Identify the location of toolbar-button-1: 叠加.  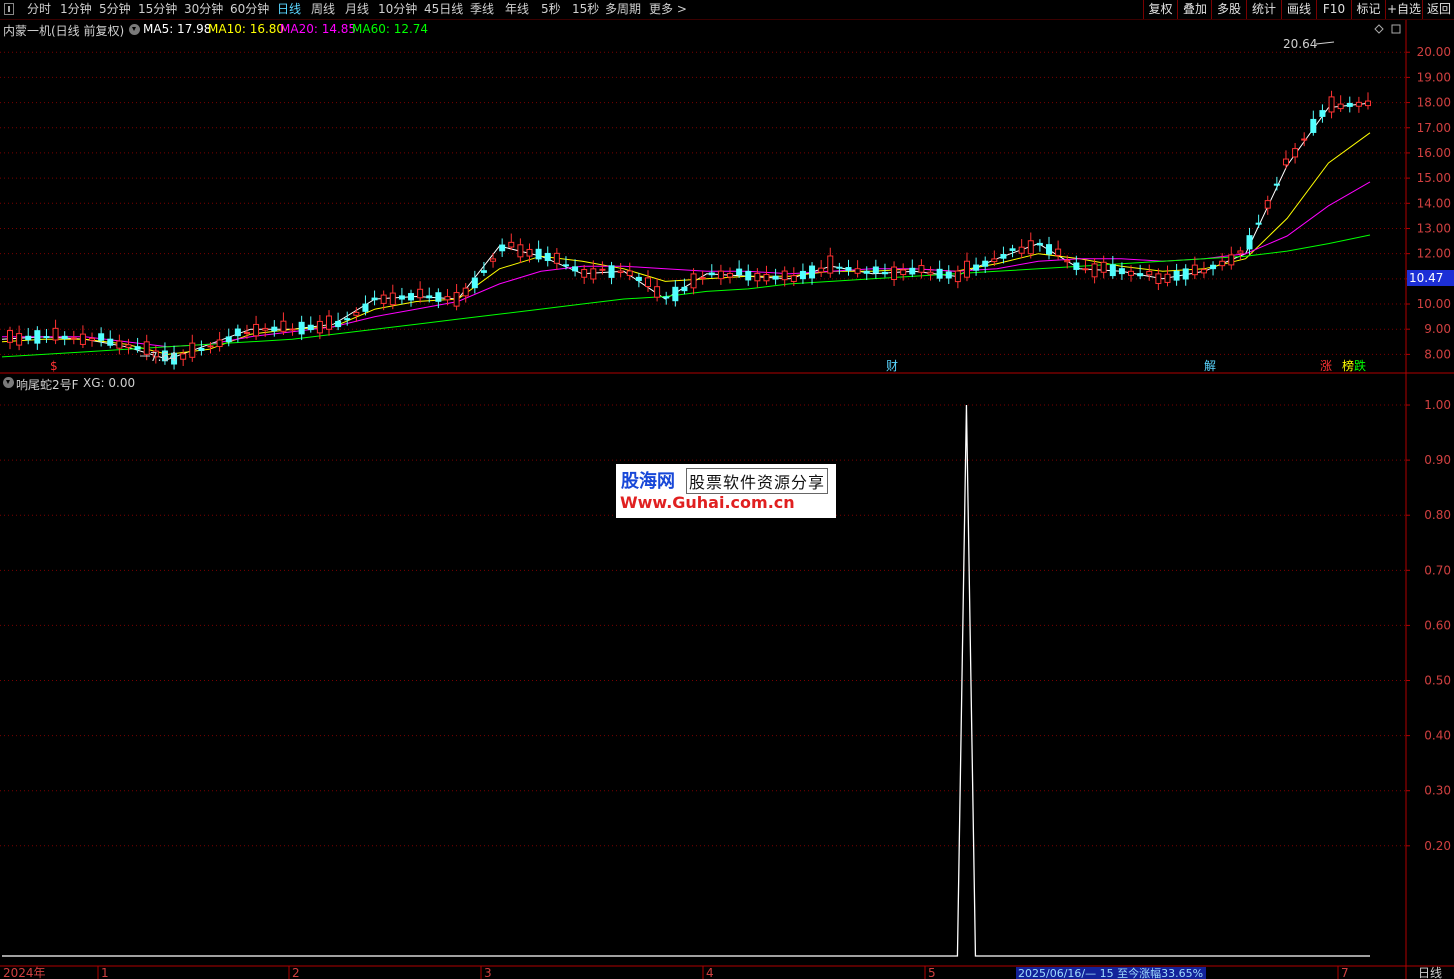
(1194, 9).